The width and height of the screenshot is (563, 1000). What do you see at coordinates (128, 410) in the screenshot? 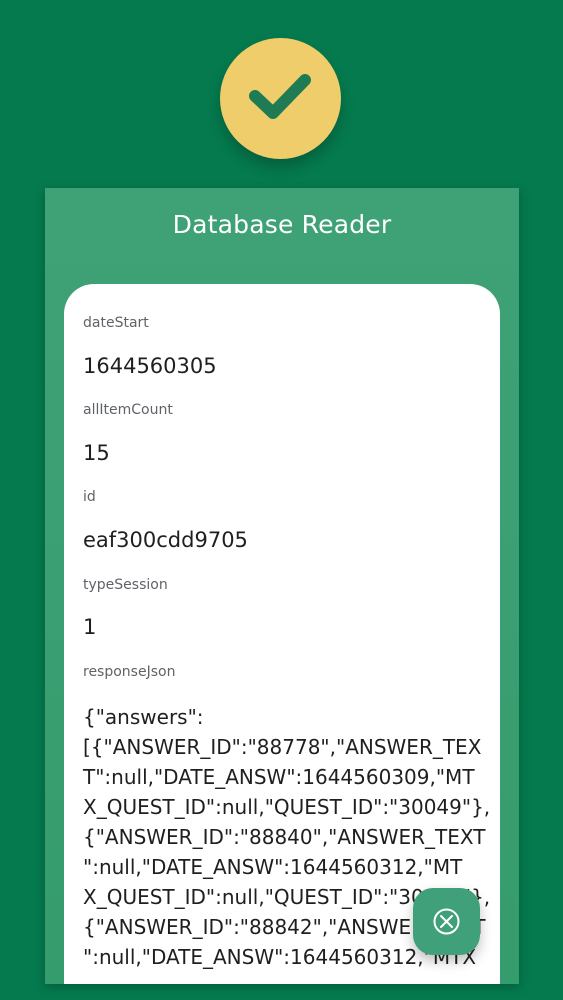
I see `field-label-allitemcount: allItemCount` at bounding box center [128, 410].